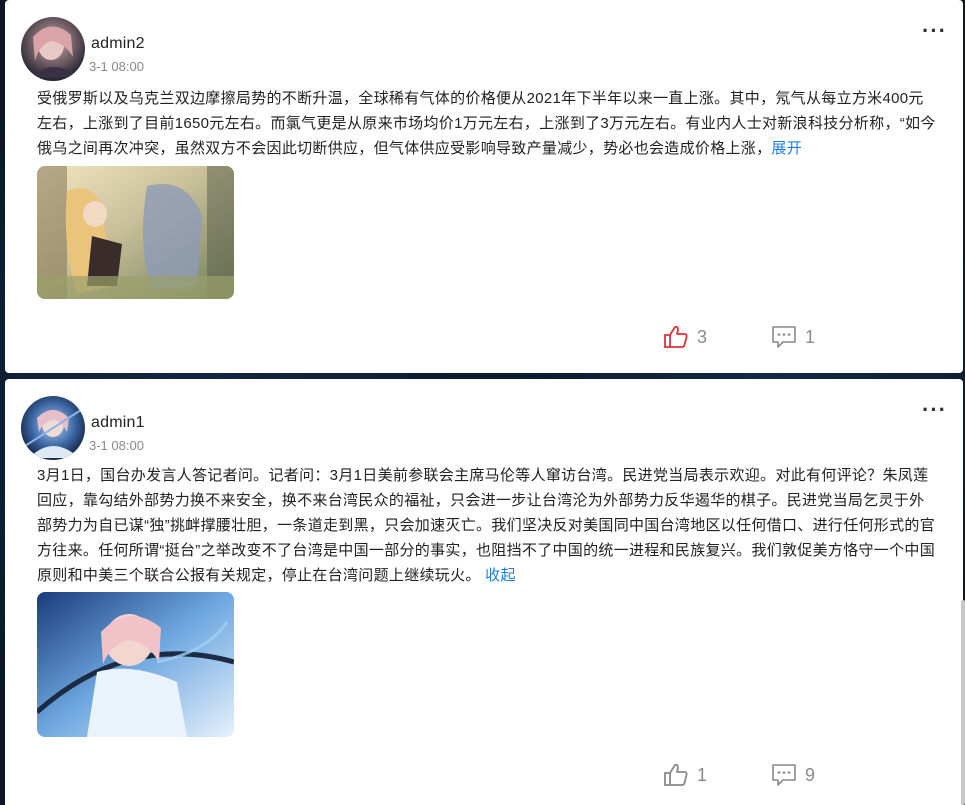 Image resolution: width=965 pixels, height=805 pixels. I want to click on username: admin2, so click(118, 44).